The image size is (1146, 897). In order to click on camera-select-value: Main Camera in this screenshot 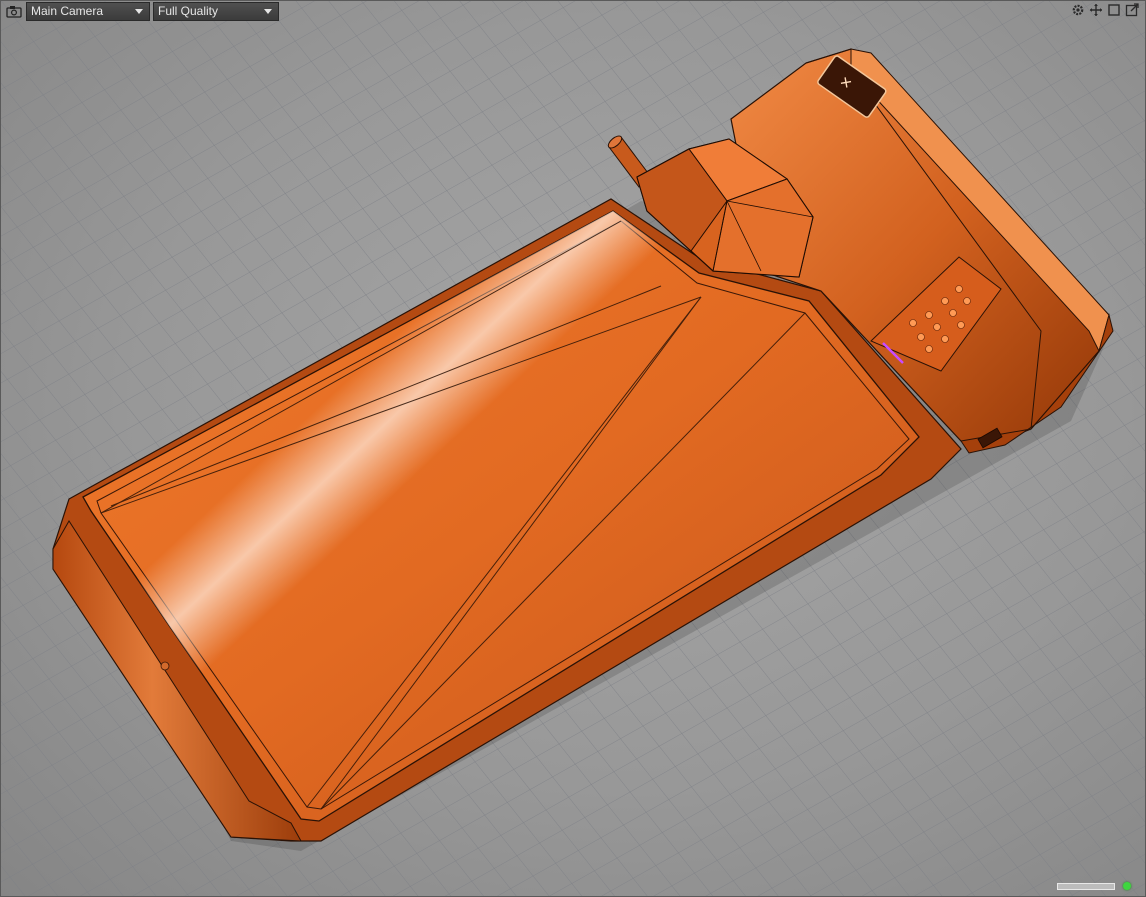, I will do `click(67, 11)`.